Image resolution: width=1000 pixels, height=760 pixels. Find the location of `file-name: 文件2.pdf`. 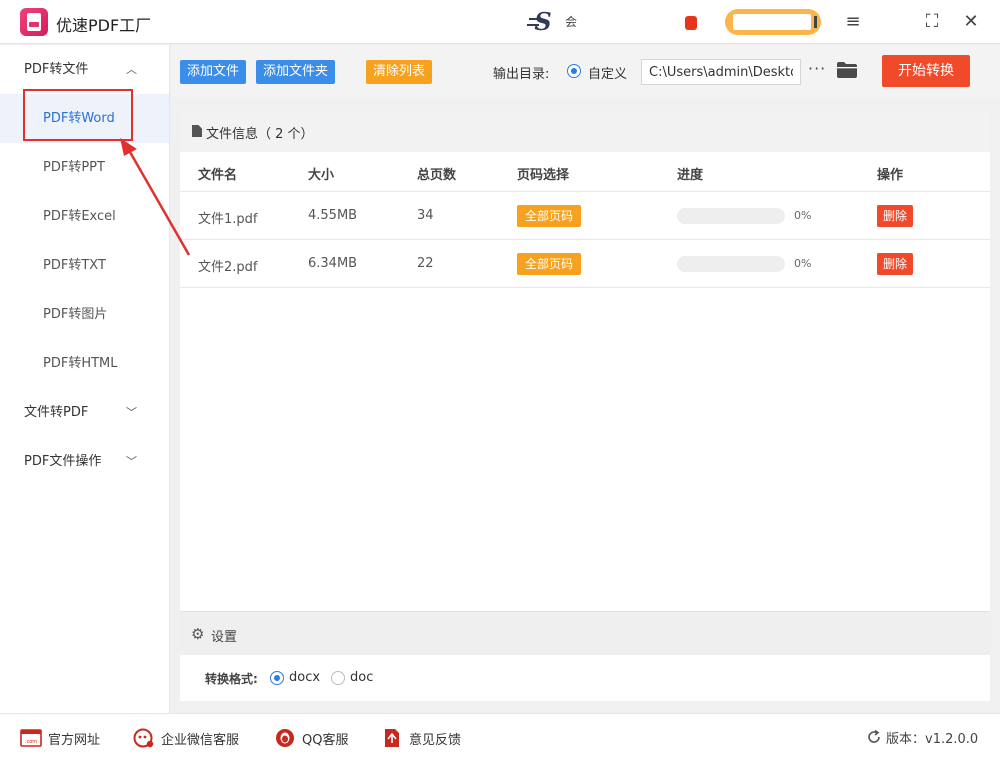

file-name: 文件2.pdf is located at coordinates (228, 267).